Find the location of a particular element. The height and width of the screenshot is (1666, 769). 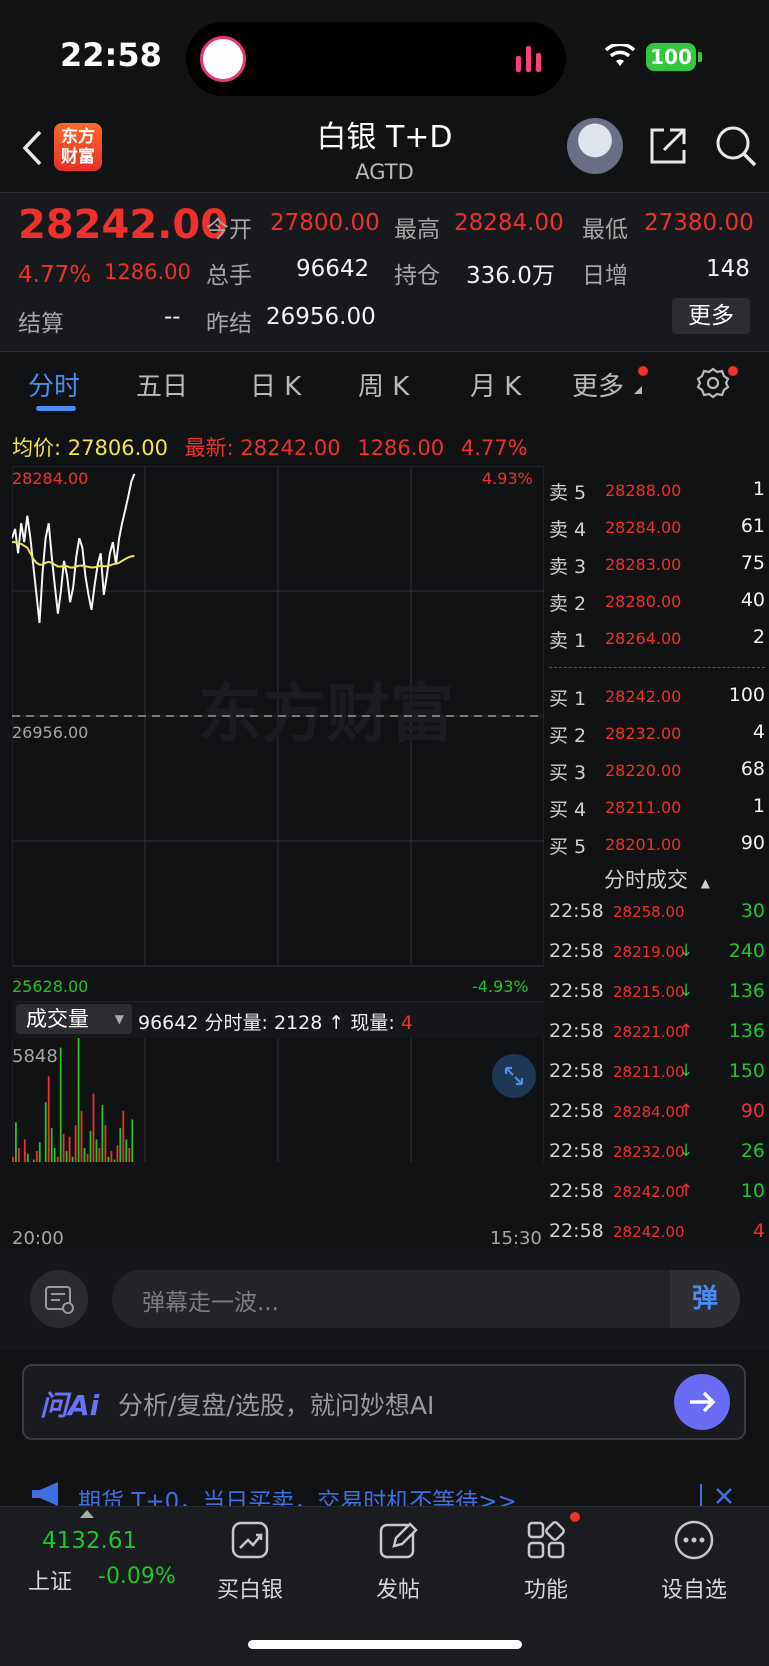

trade-volume: 136 is located at coordinates (746, 991).